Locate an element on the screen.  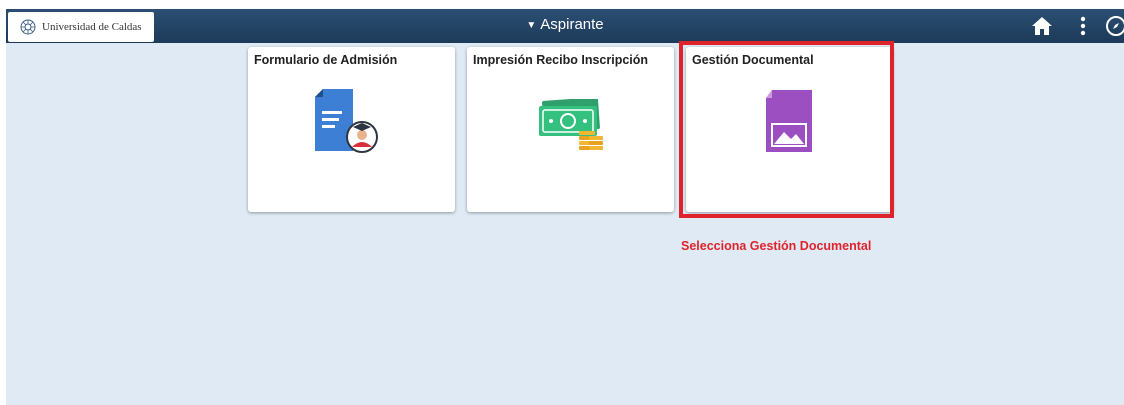
document-image-icon is located at coordinates (789, 121).